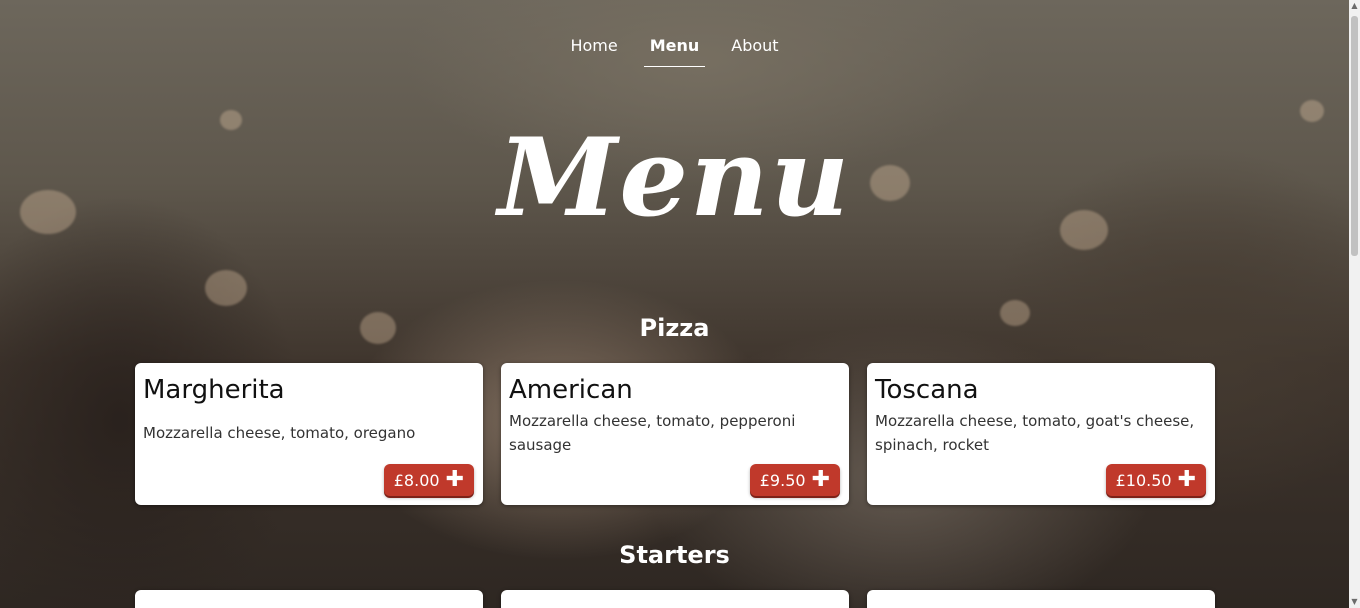  I want to click on bokeh-light, so click(226, 288).